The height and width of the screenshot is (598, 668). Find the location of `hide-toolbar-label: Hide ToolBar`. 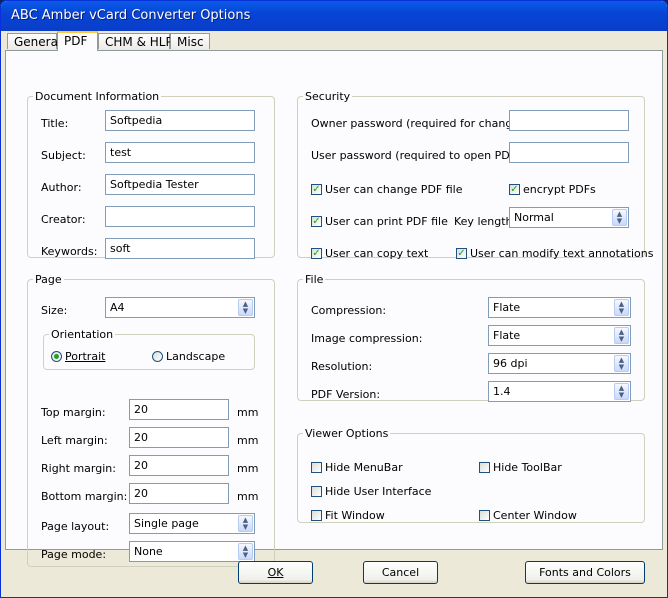

hide-toolbar-label: Hide ToolBar is located at coordinates (527, 467).